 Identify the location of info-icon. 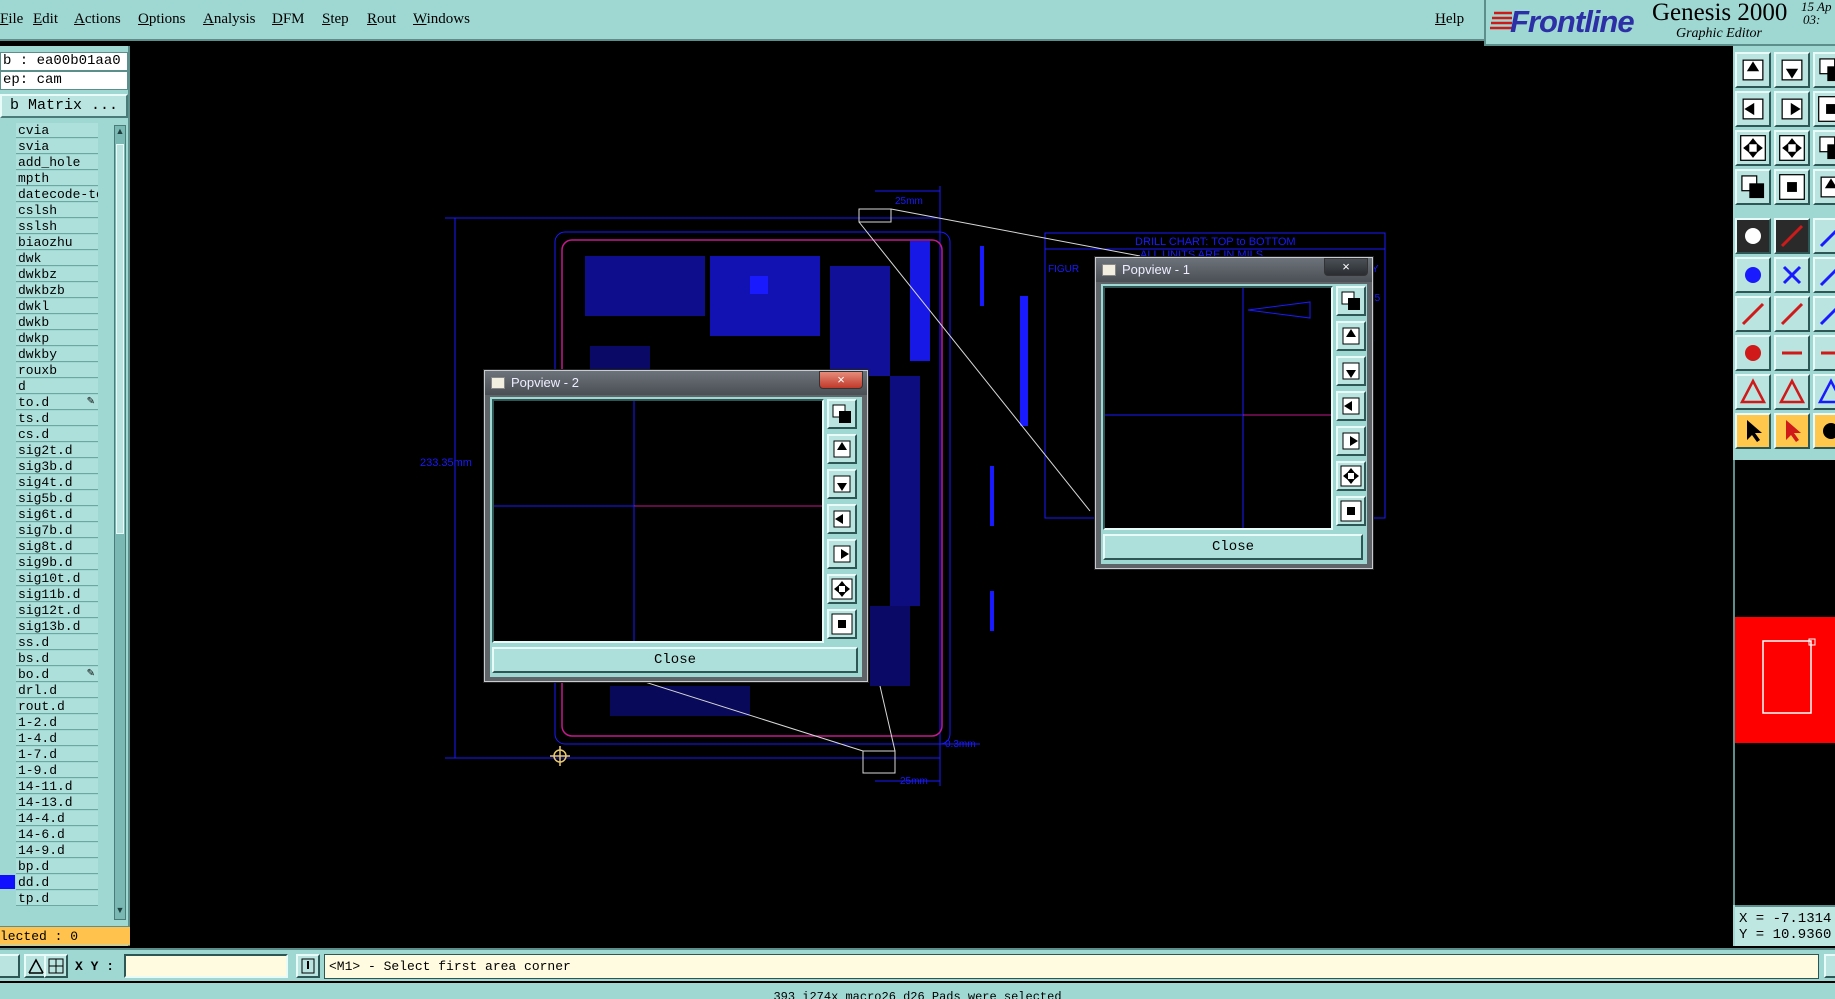
(308, 966).